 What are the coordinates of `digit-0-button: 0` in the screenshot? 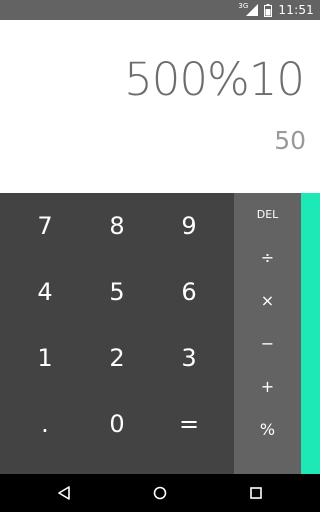 It's located at (117, 424).